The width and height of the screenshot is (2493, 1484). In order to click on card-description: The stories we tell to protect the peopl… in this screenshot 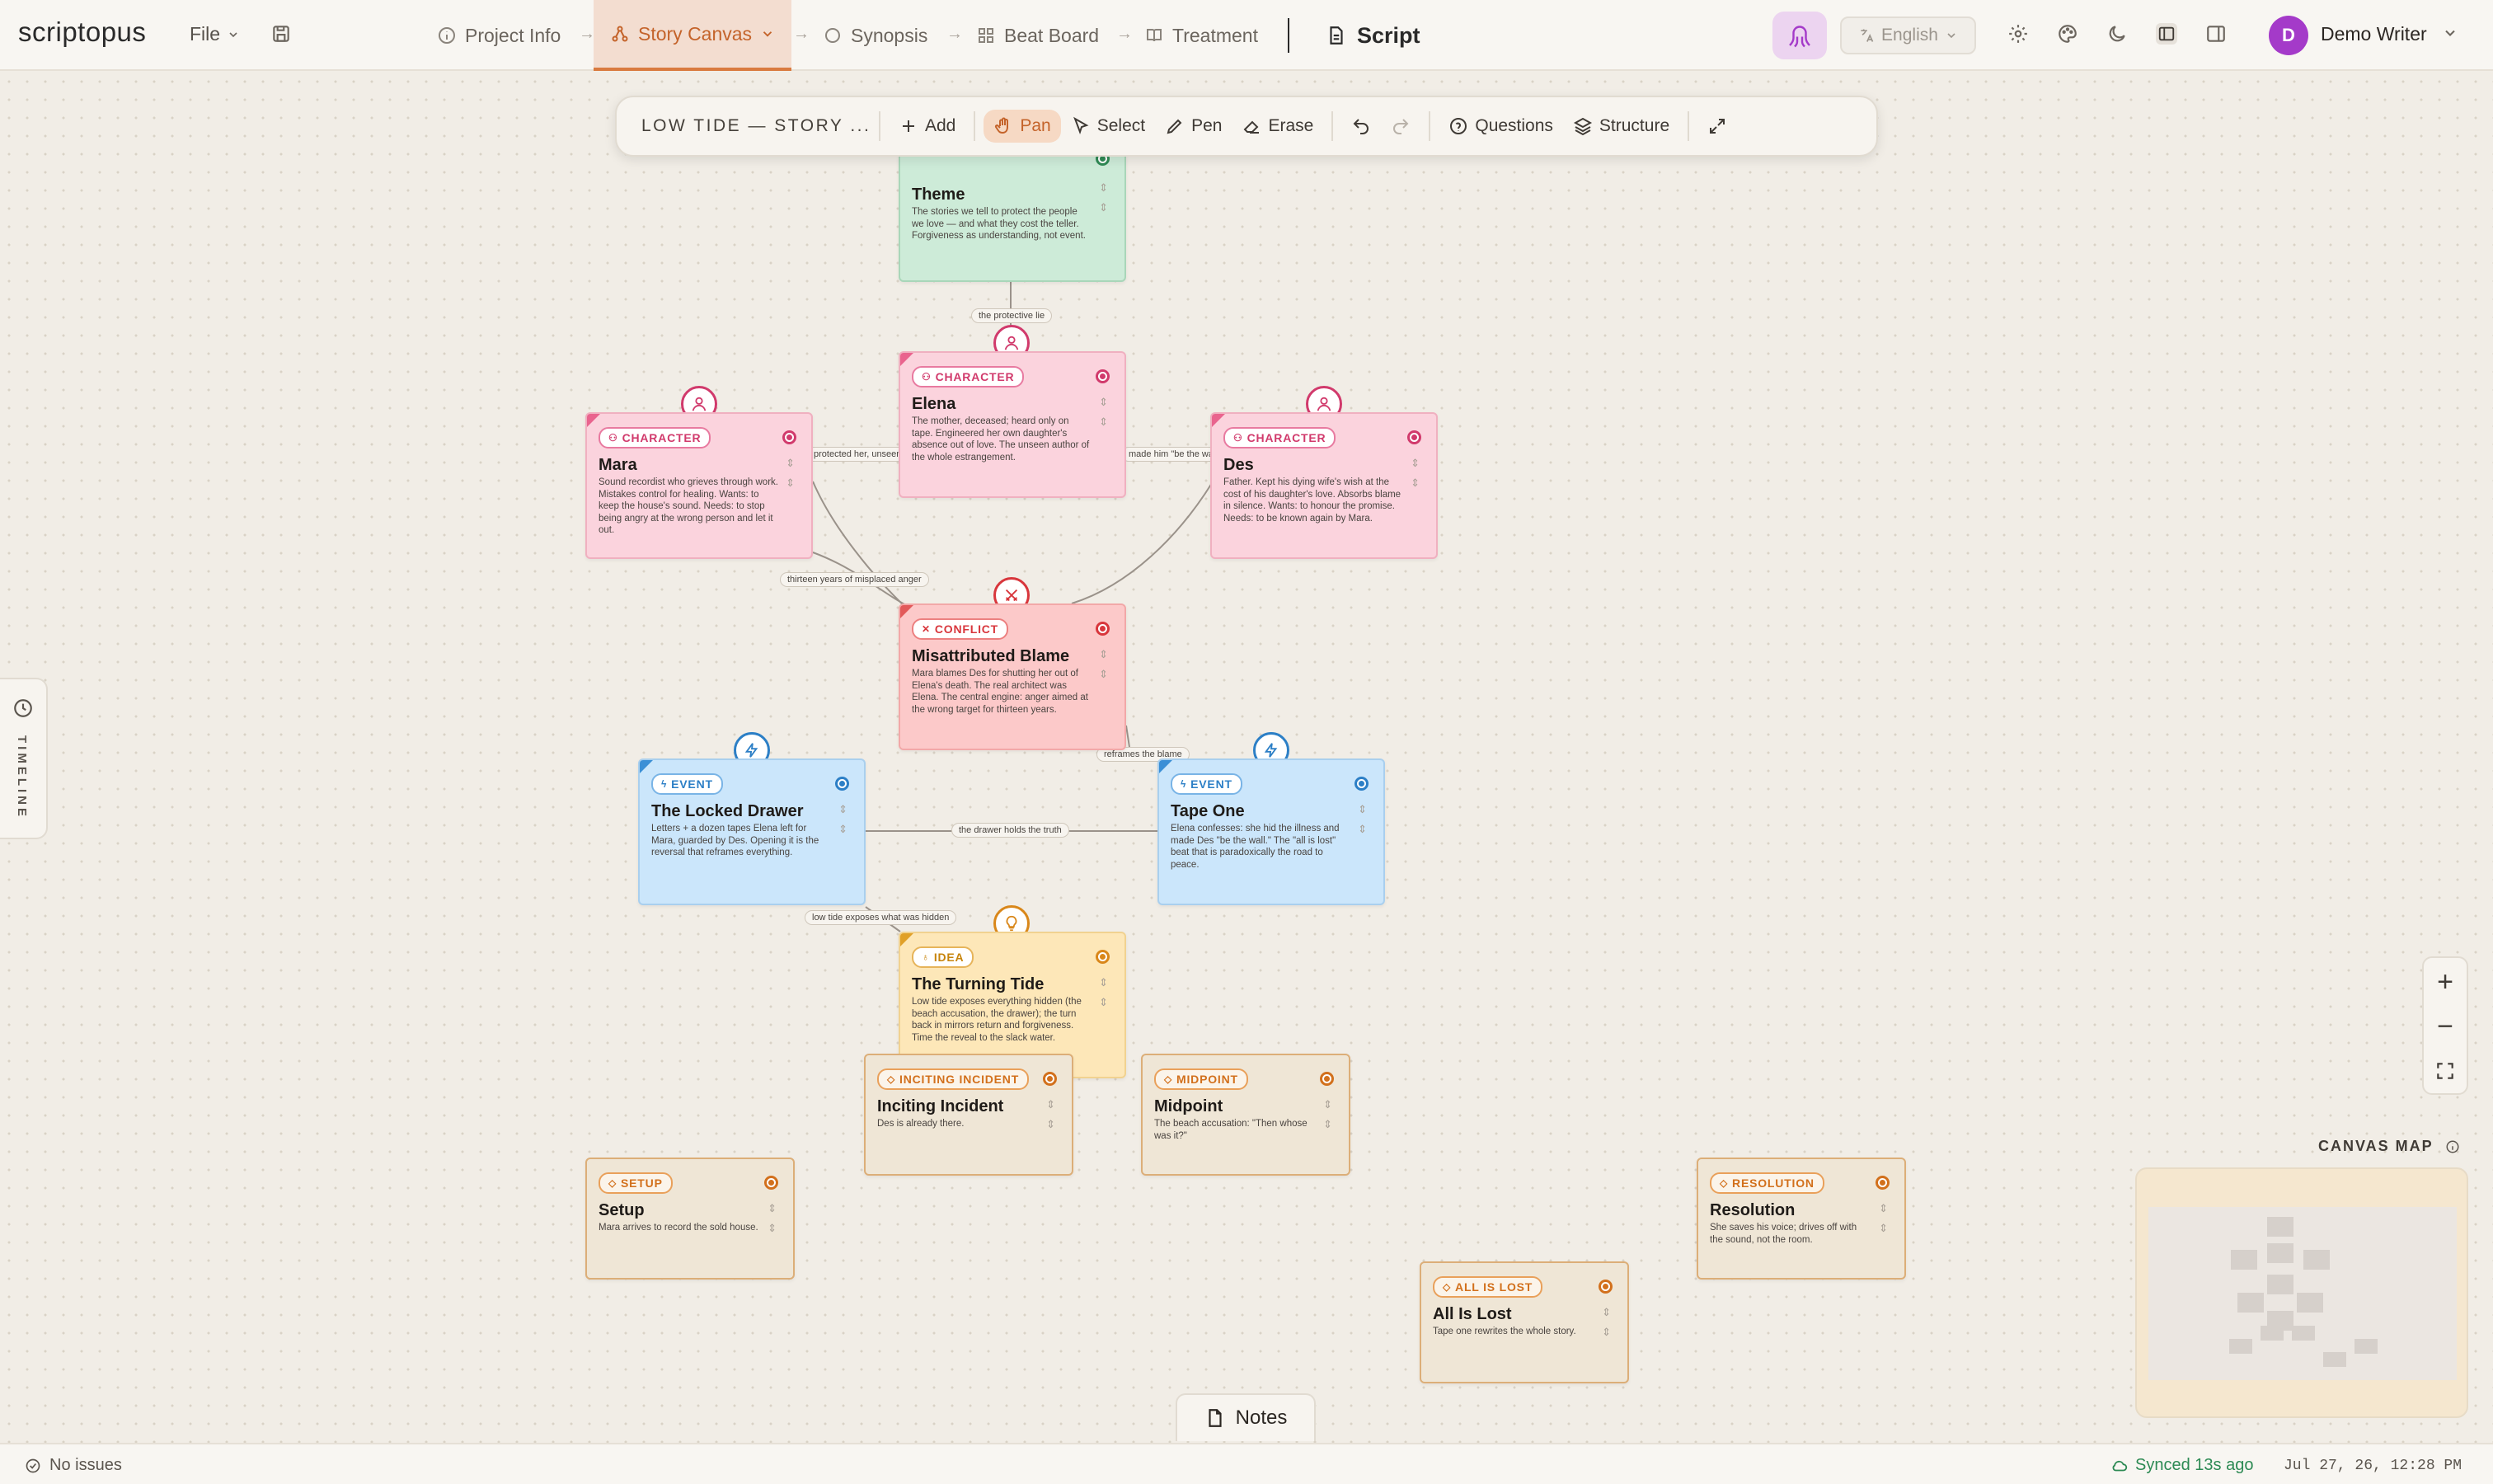, I will do `click(999, 224)`.